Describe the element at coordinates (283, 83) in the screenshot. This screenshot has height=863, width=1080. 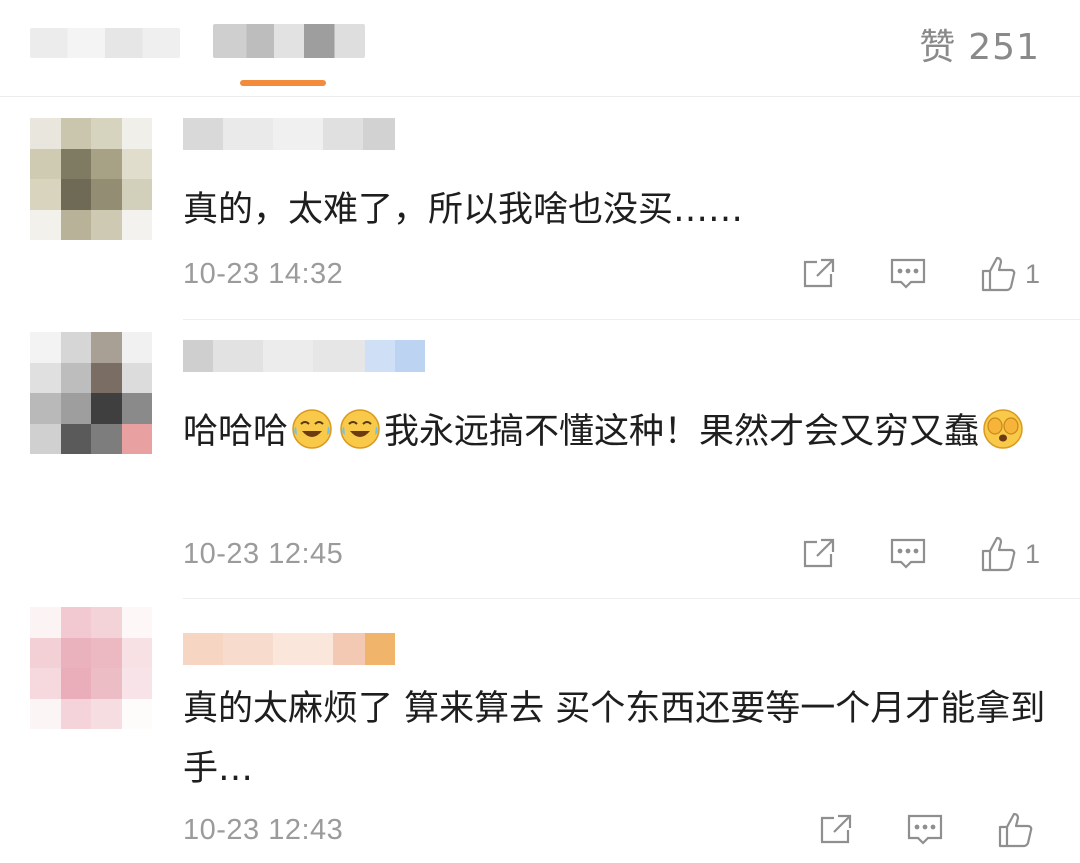
I see `active-tab-indicator` at that location.